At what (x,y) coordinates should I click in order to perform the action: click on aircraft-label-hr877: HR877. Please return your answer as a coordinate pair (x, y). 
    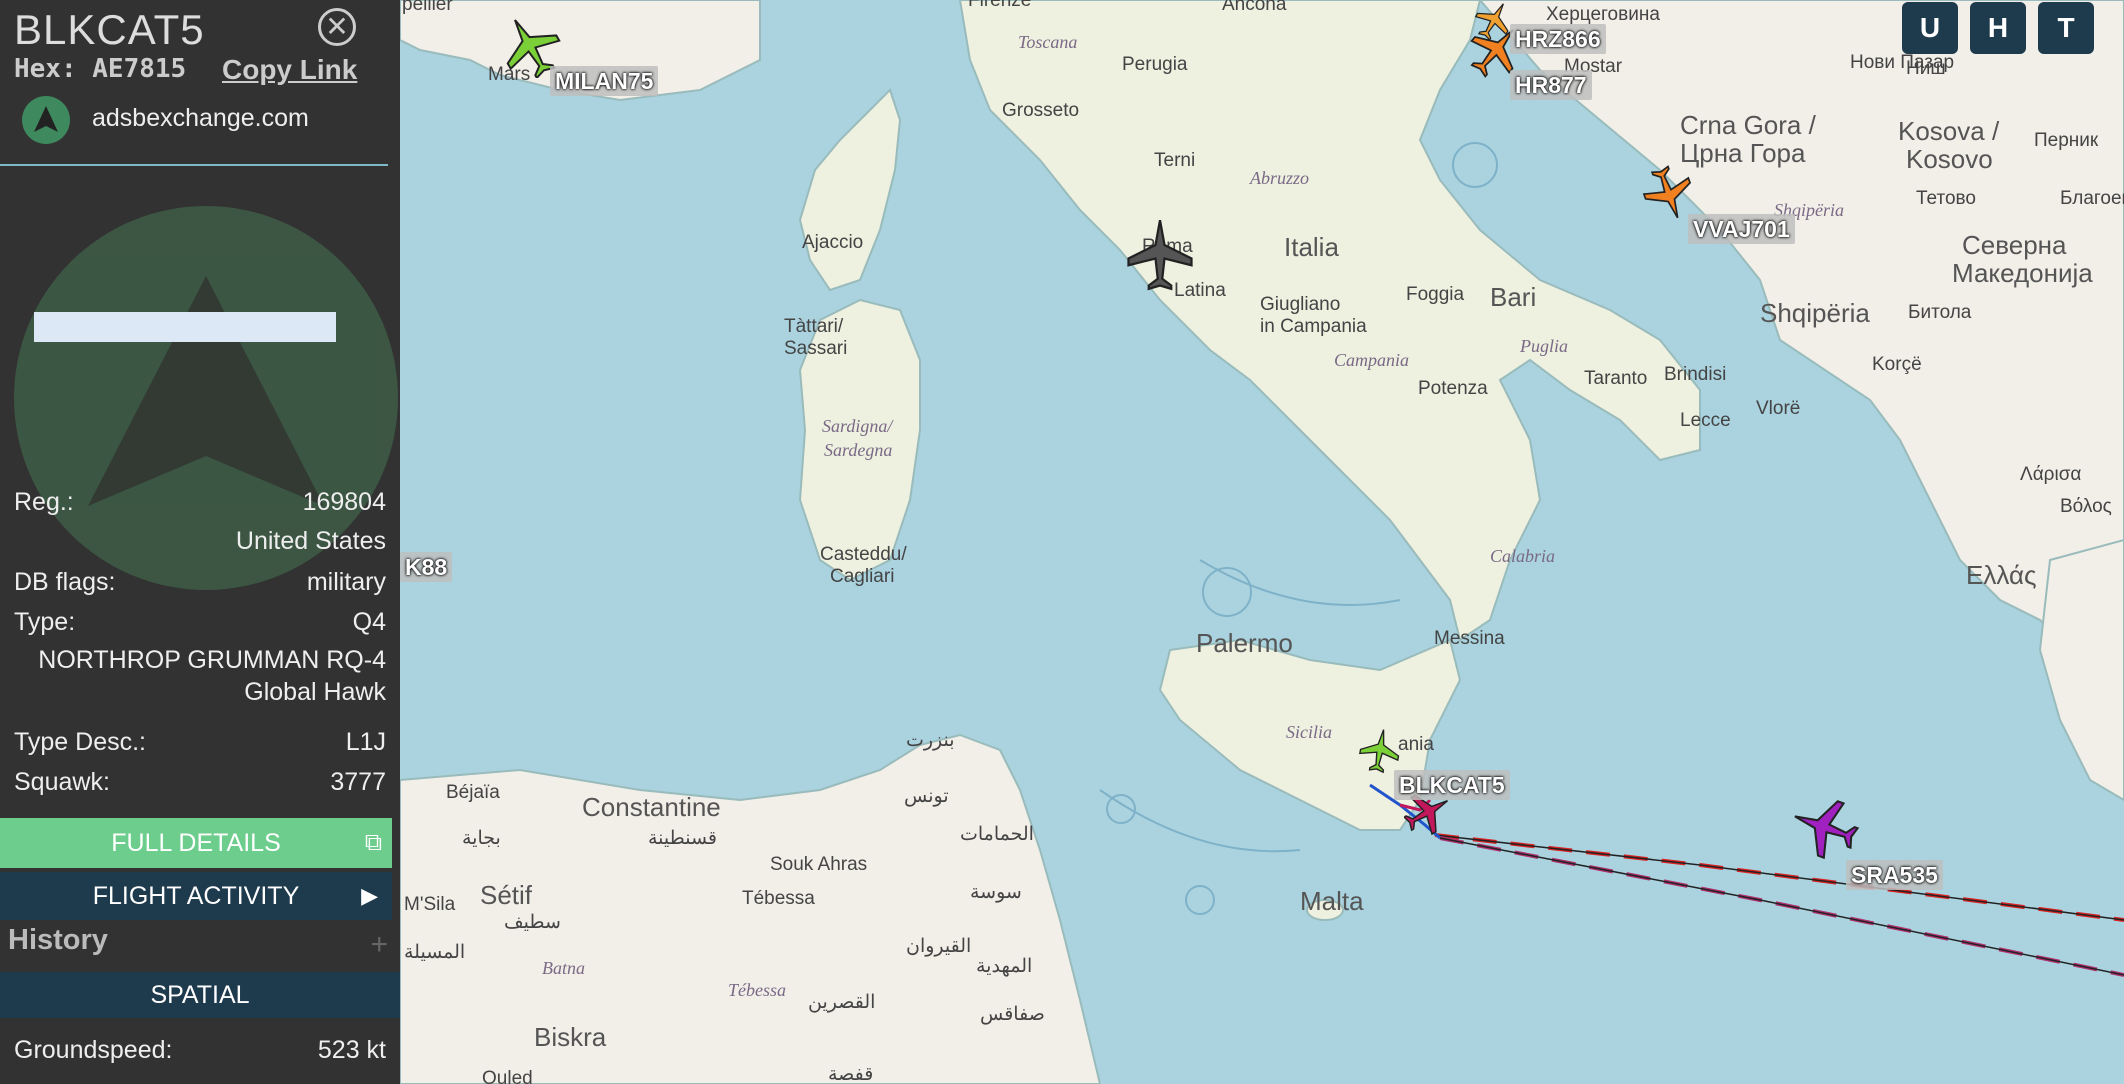
    Looking at the image, I should click on (1551, 85).